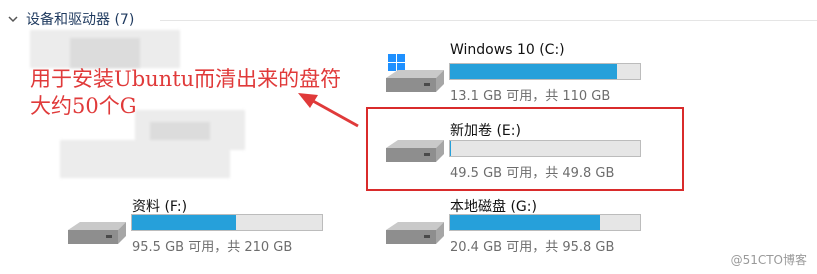 This screenshot has height=274, width=817. What do you see at coordinates (328, 110) in the screenshot?
I see `annotation-arrow-icon` at bounding box center [328, 110].